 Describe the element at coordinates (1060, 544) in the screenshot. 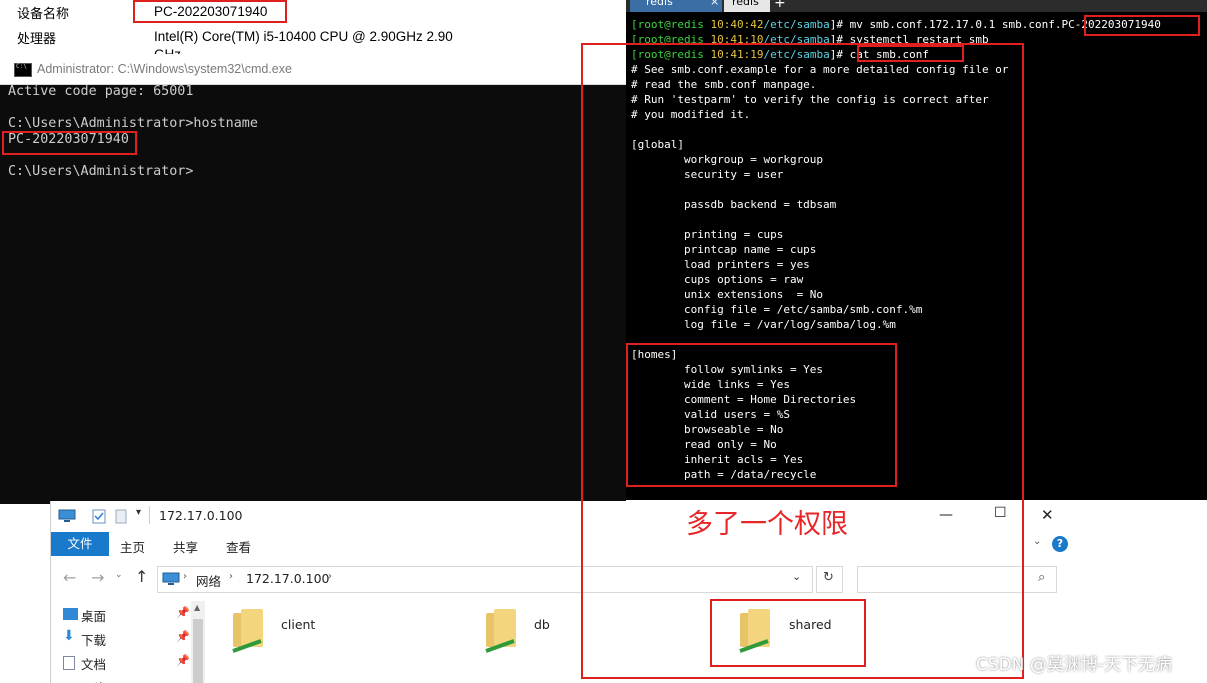

I see `help-icon: ?` at that location.